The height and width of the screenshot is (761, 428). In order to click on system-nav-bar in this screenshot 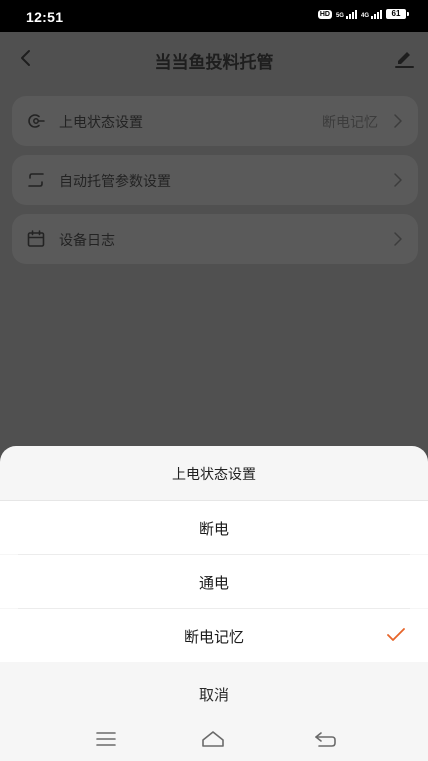, I will do `click(214, 739)`.